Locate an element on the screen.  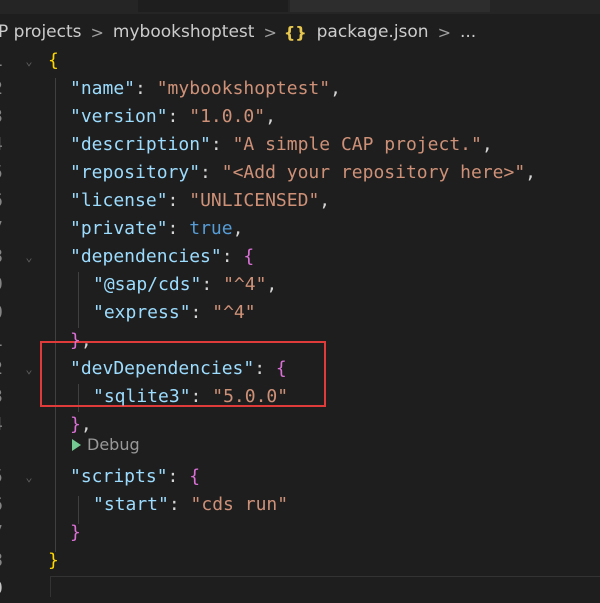
code-line: "description": "A simple CAP project.", is located at coordinates (281, 145).